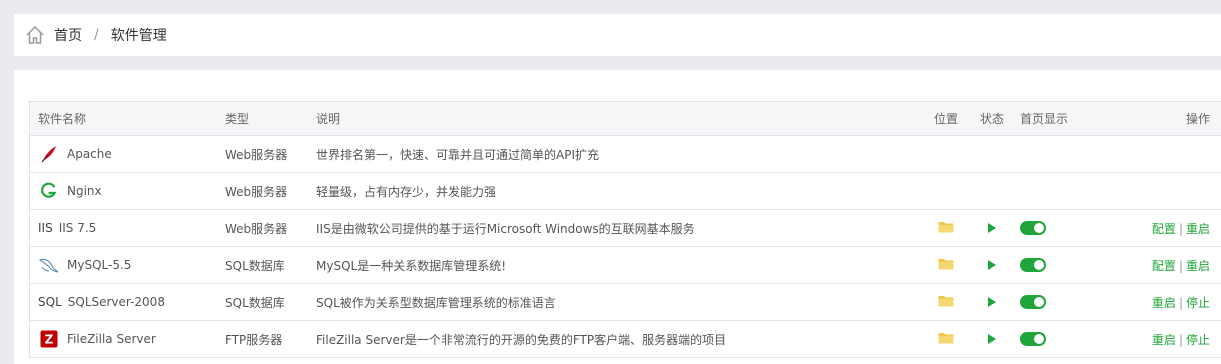 Image resolution: width=1221 pixels, height=364 pixels. What do you see at coordinates (457, 154) in the screenshot?
I see `desc-cell: 世界排名第一，快速、可靠并且可通过简单的API扩充` at bounding box center [457, 154].